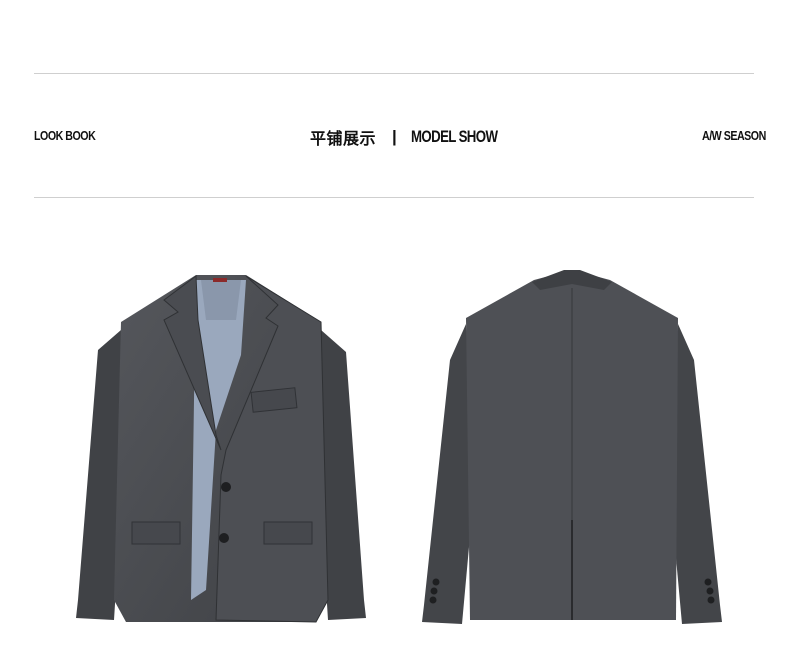  Describe the element at coordinates (454, 136) in the screenshot. I see `section-title-en: MODEL SHOW` at that location.